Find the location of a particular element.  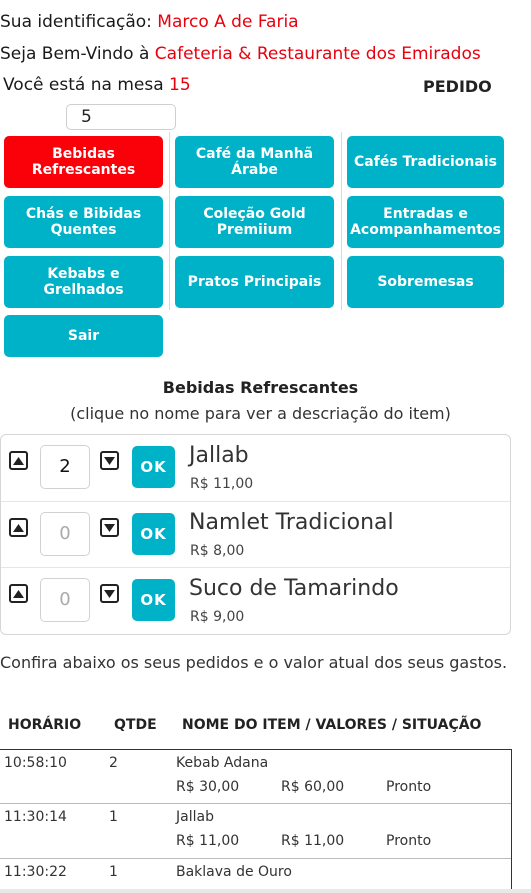

identification-label: Sua identificação: is located at coordinates (79, 22).